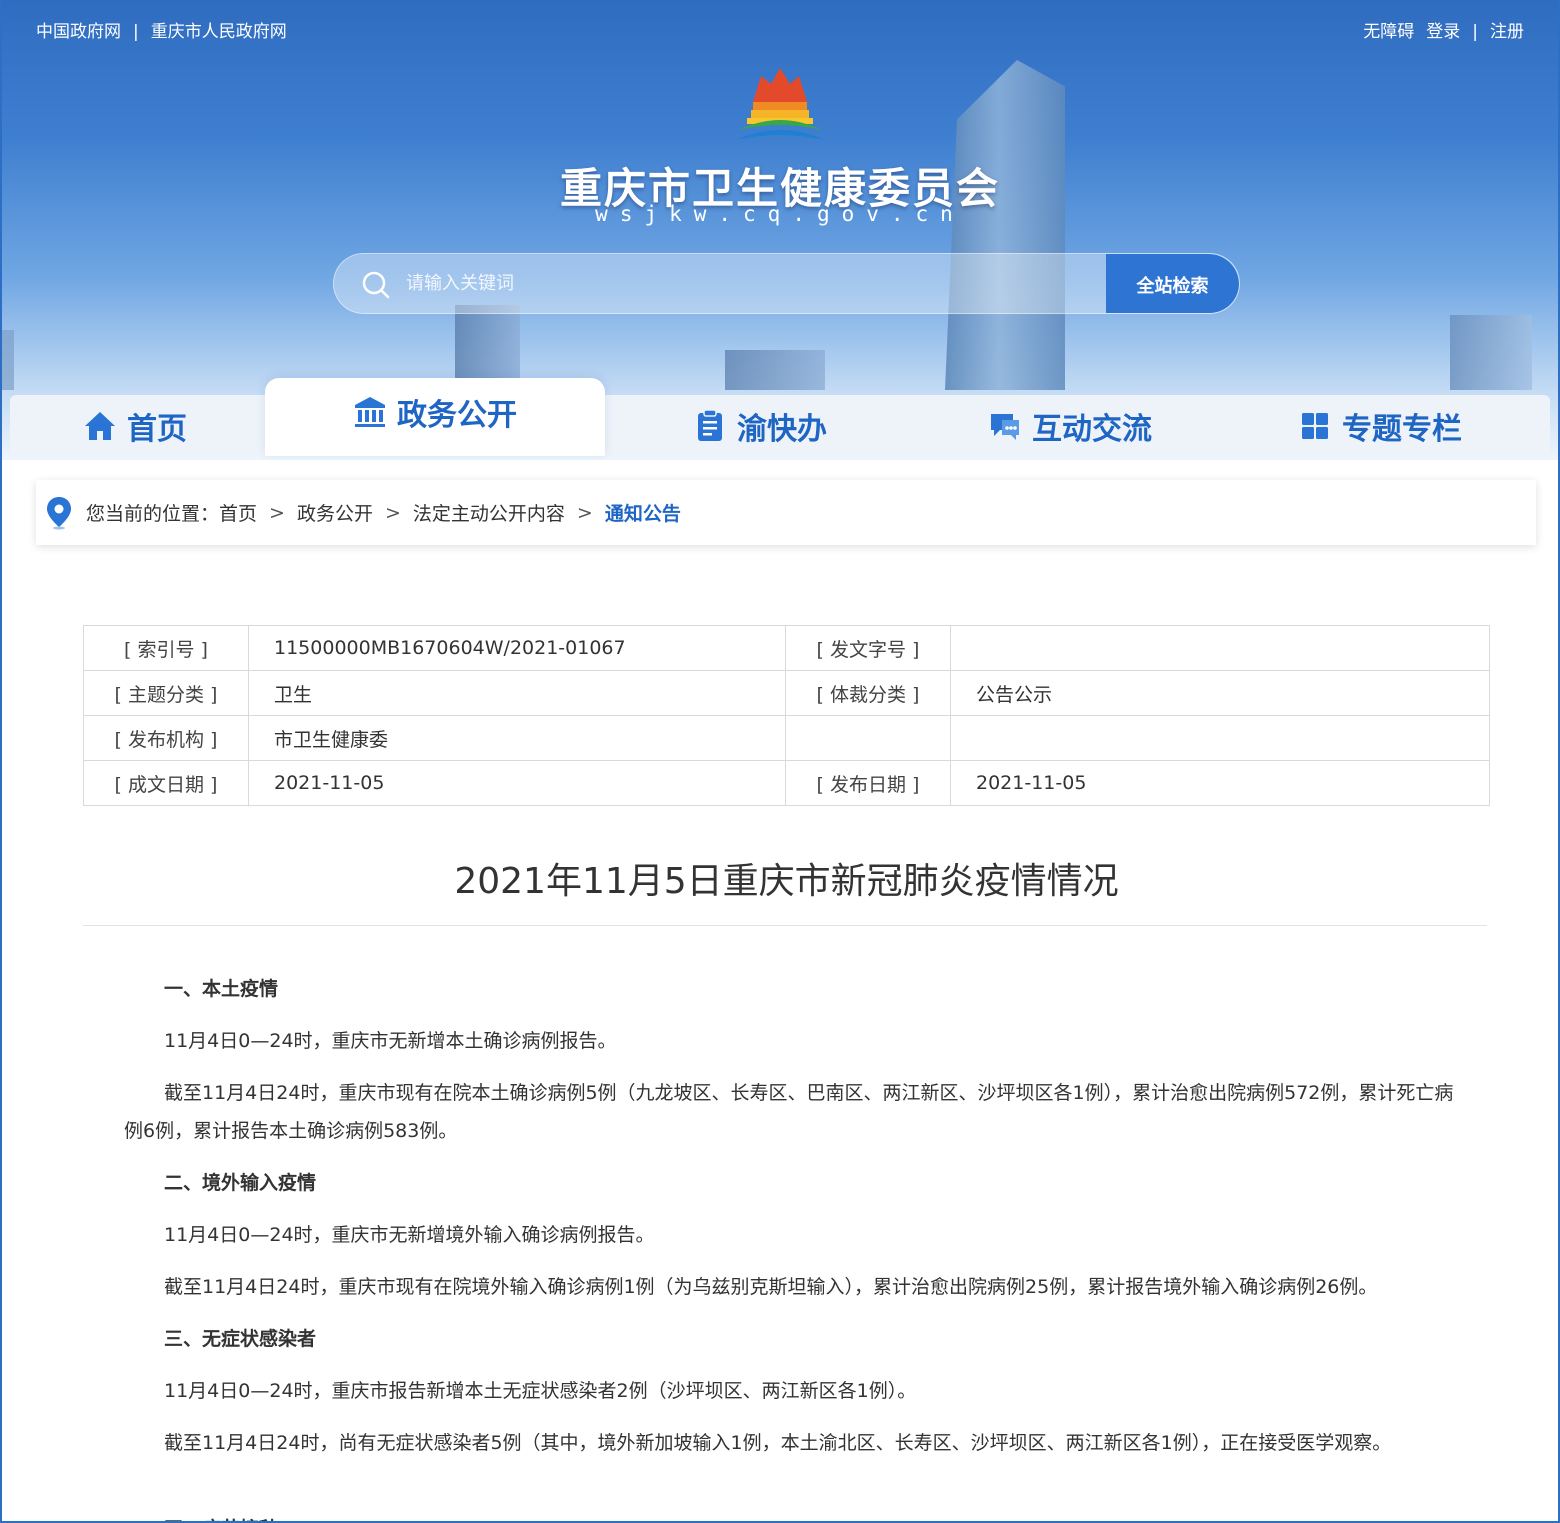 This screenshot has width=1560, height=1523. I want to click on tab-label: 政务公开, so click(457, 415).